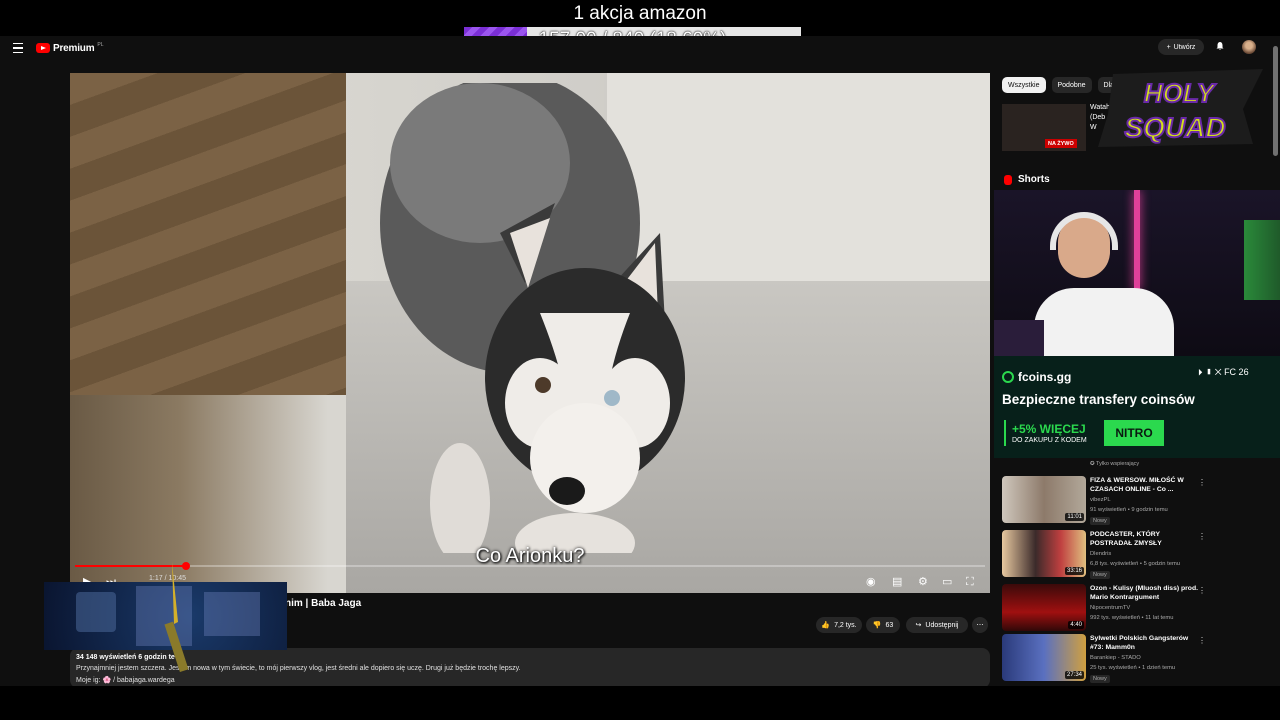 Image resolution: width=1280 pixels, height=720 pixels. I want to click on share-button: ↪ Udostępnij, so click(937, 625).